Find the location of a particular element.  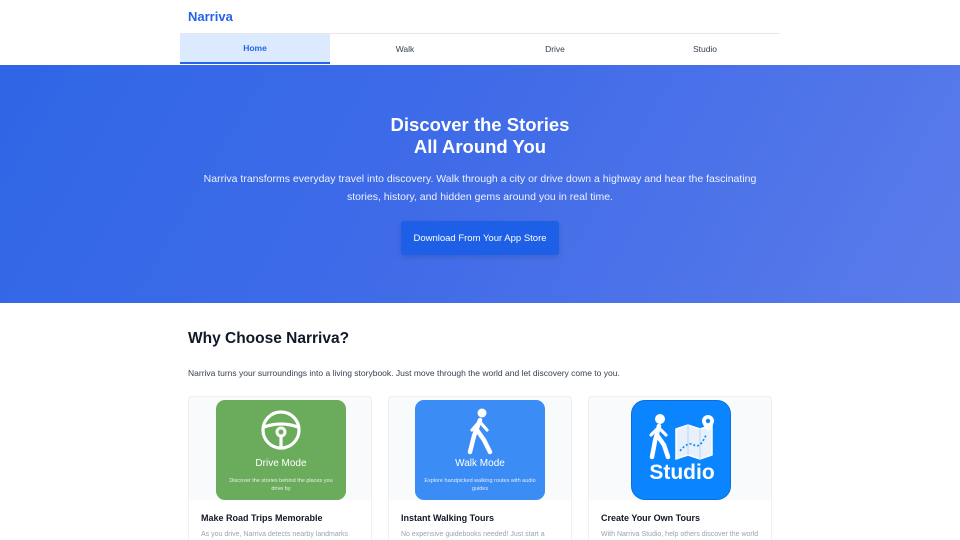

tile-label: Drive Mode is located at coordinates (281, 463).